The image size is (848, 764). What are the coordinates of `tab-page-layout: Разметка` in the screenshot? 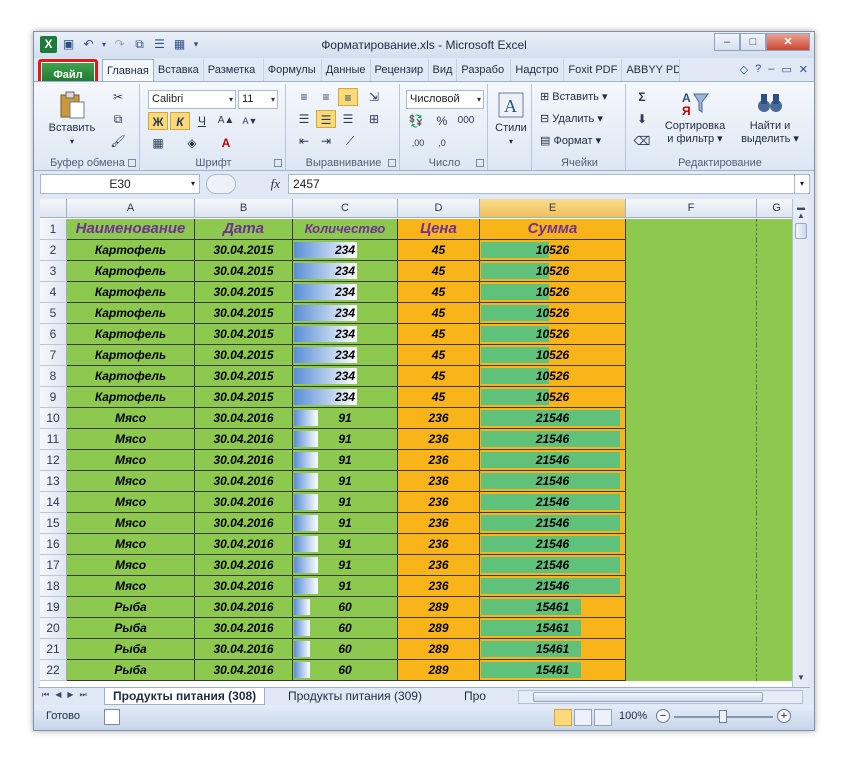 It's located at (234, 70).